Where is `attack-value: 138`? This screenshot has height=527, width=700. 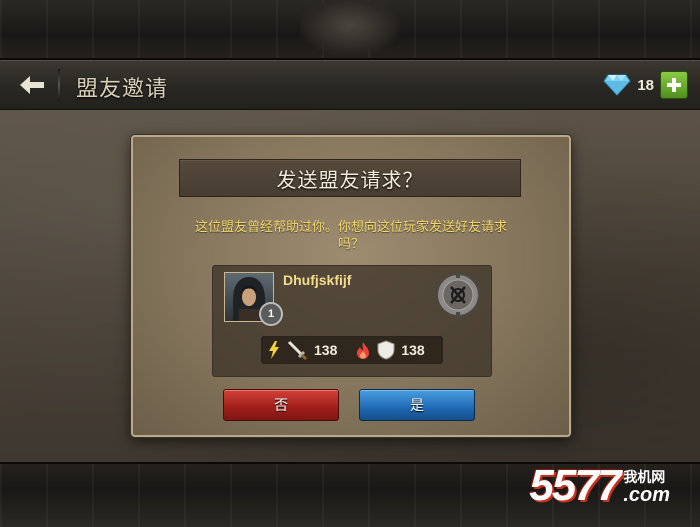 attack-value: 138 is located at coordinates (326, 350).